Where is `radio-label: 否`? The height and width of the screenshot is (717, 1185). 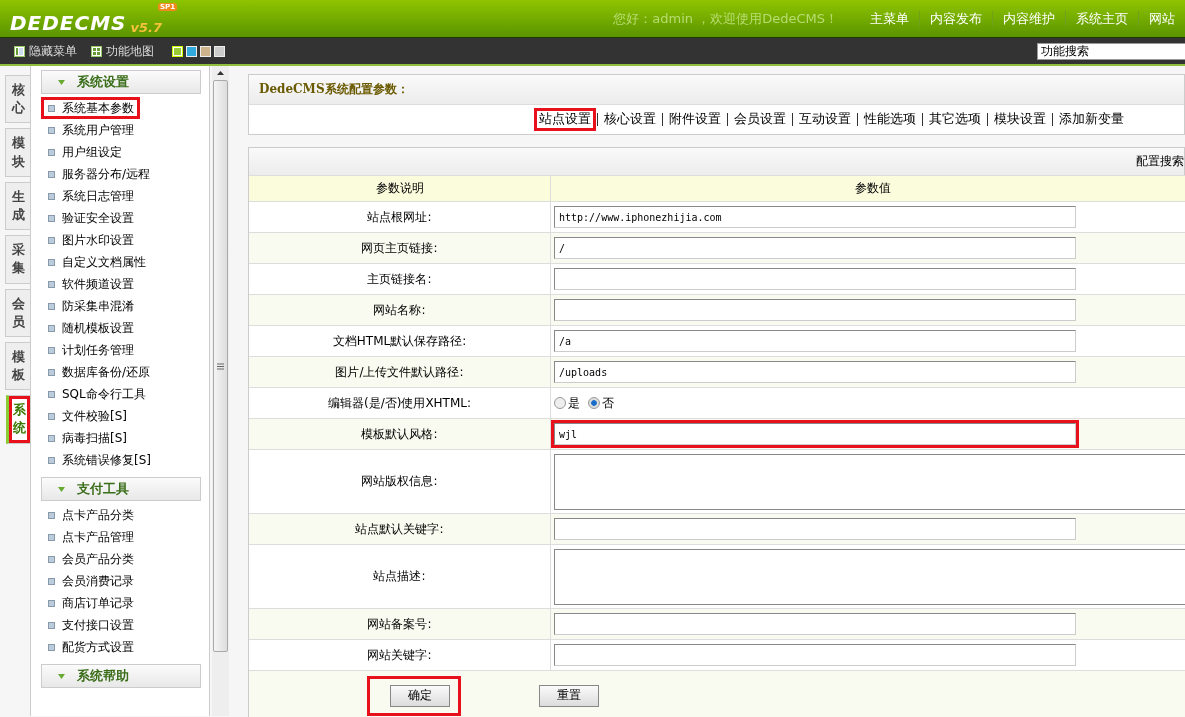
radio-label: 否 is located at coordinates (608, 403).